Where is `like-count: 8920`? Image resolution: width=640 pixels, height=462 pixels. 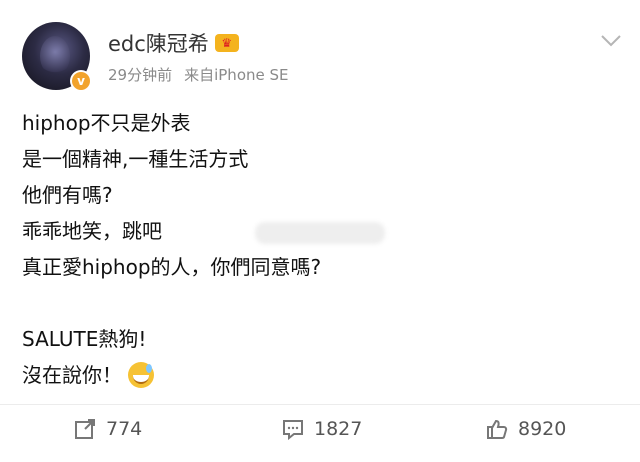
like-count: 8920 is located at coordinates (542, 429).